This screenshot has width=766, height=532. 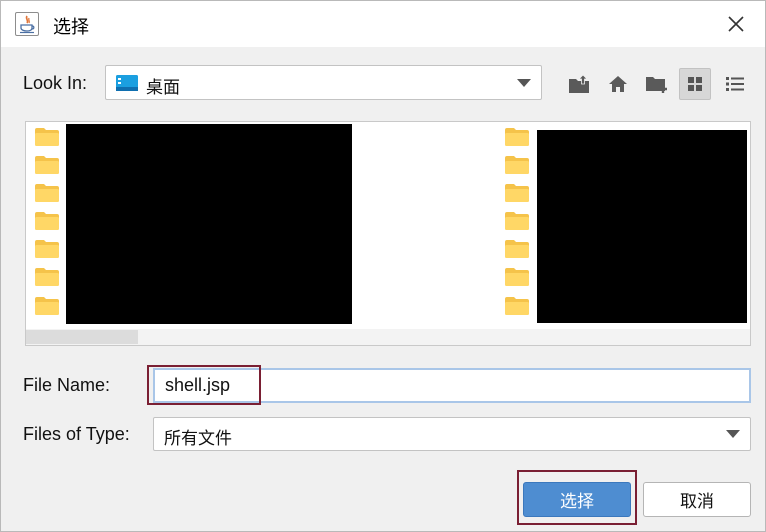 I want to click on approve-button: 选择, so click(x=577, y=499).